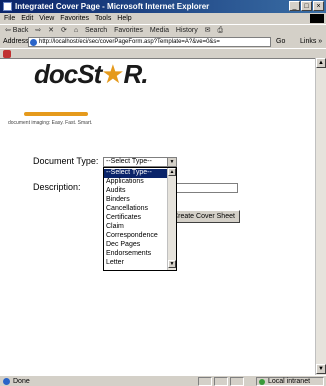  Describe the element at coordinates (204, 216) in the screenshot. I see `create-cover-sheet-button: Create Cover Sheet` at that location.